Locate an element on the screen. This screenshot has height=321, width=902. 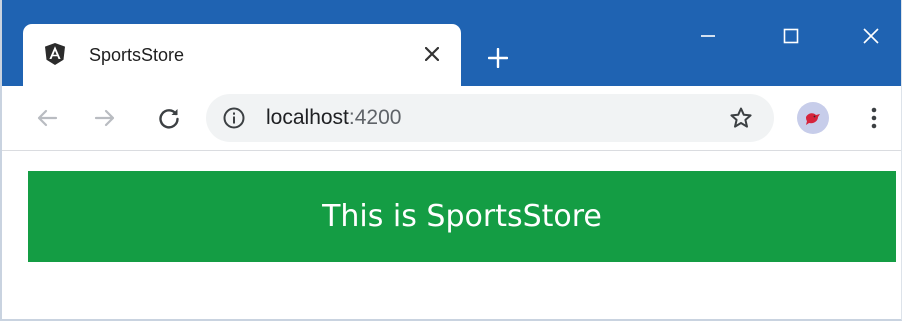
new-tab-plus-icon is located at coordinates (498, 58).